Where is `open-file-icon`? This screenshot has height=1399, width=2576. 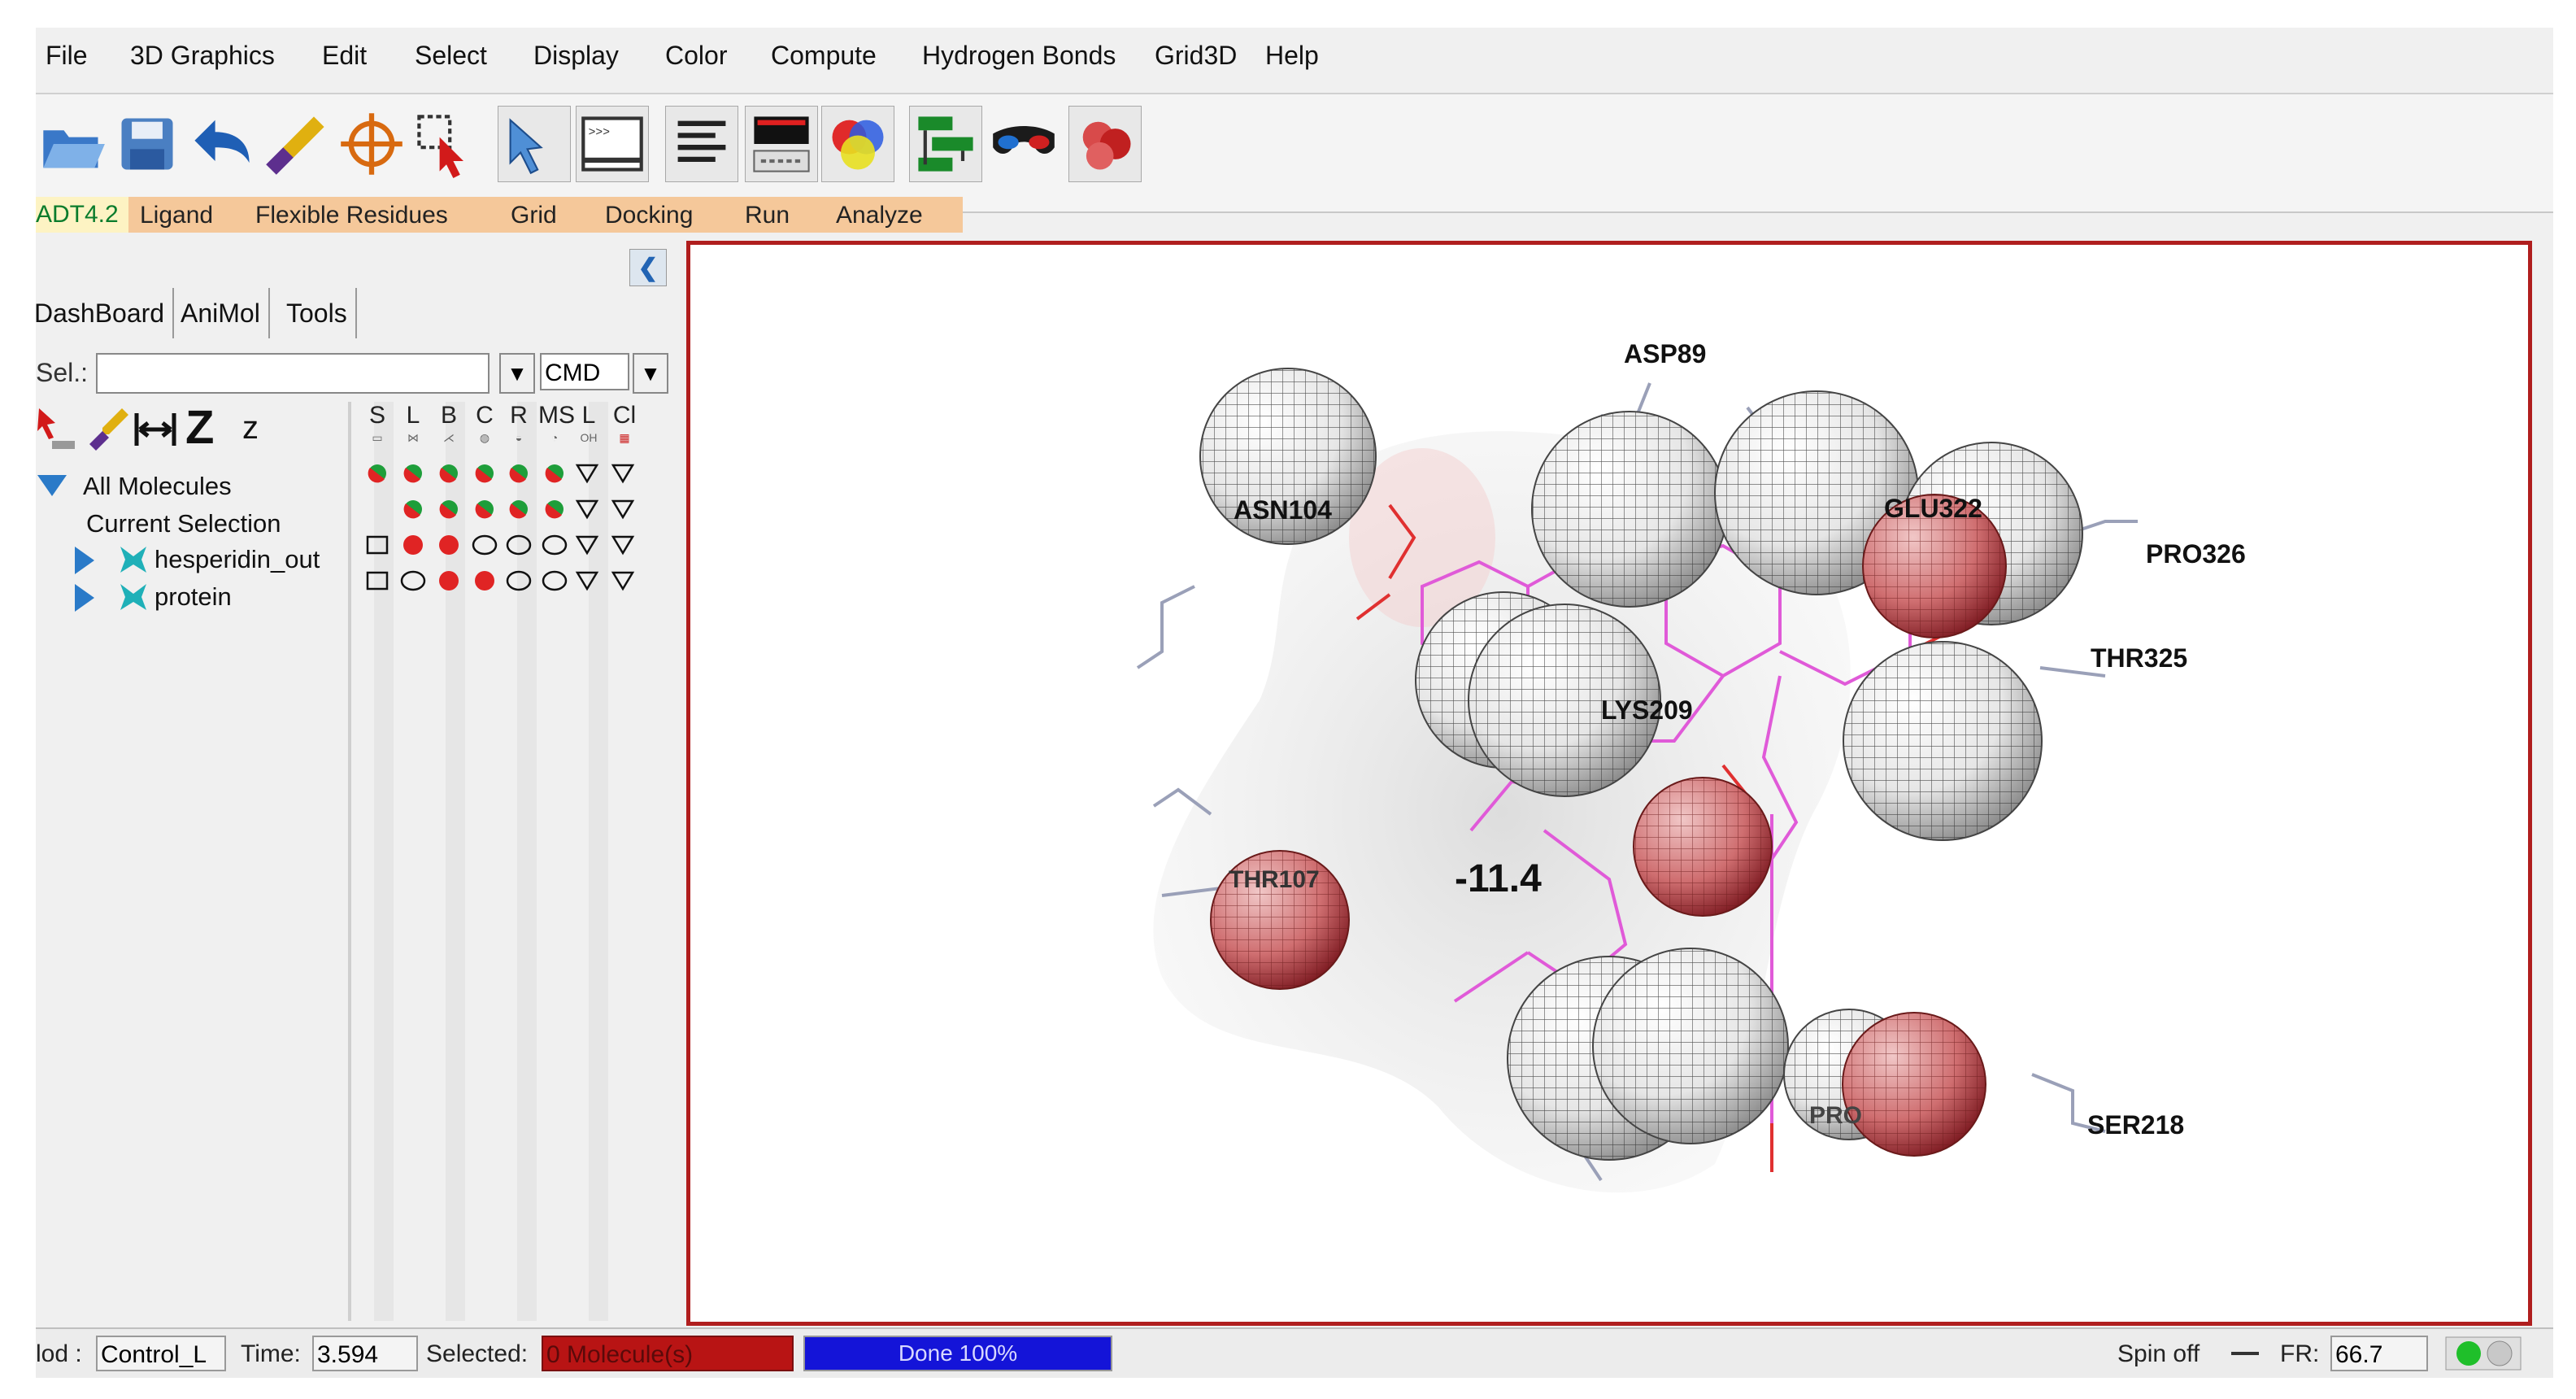
open-file-icon is located at coordinates (72, 144).